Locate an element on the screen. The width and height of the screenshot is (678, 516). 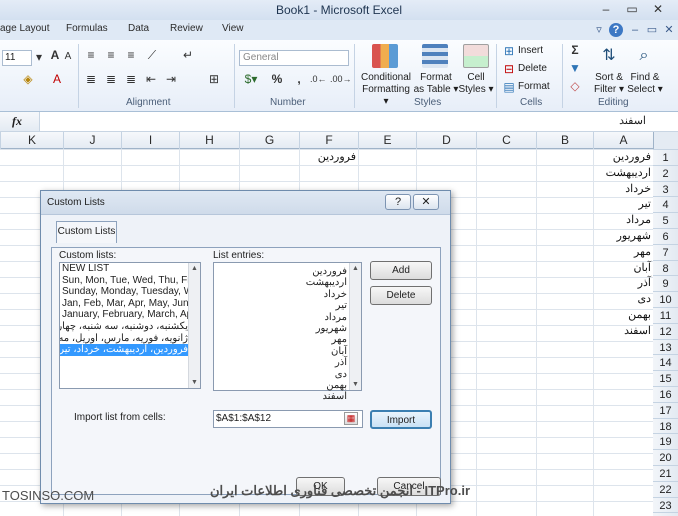
cell-a4: تیر is located at coordinates (622, 204).